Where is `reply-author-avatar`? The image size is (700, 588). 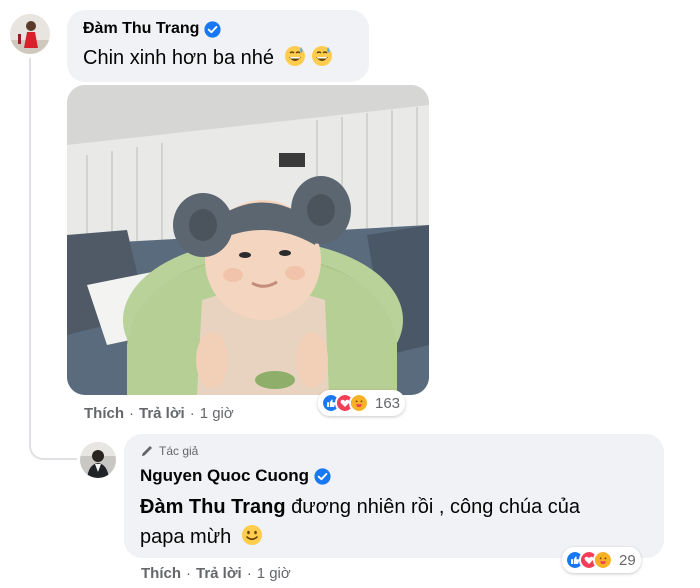
reply-author-avatar is located at coordinates (98, 460).